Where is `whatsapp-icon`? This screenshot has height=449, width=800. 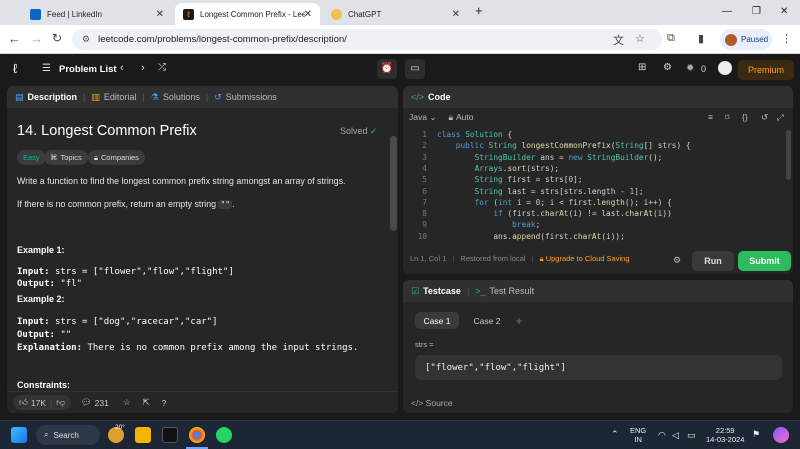
whatsapp-icon is located at coordinates (224, 435).